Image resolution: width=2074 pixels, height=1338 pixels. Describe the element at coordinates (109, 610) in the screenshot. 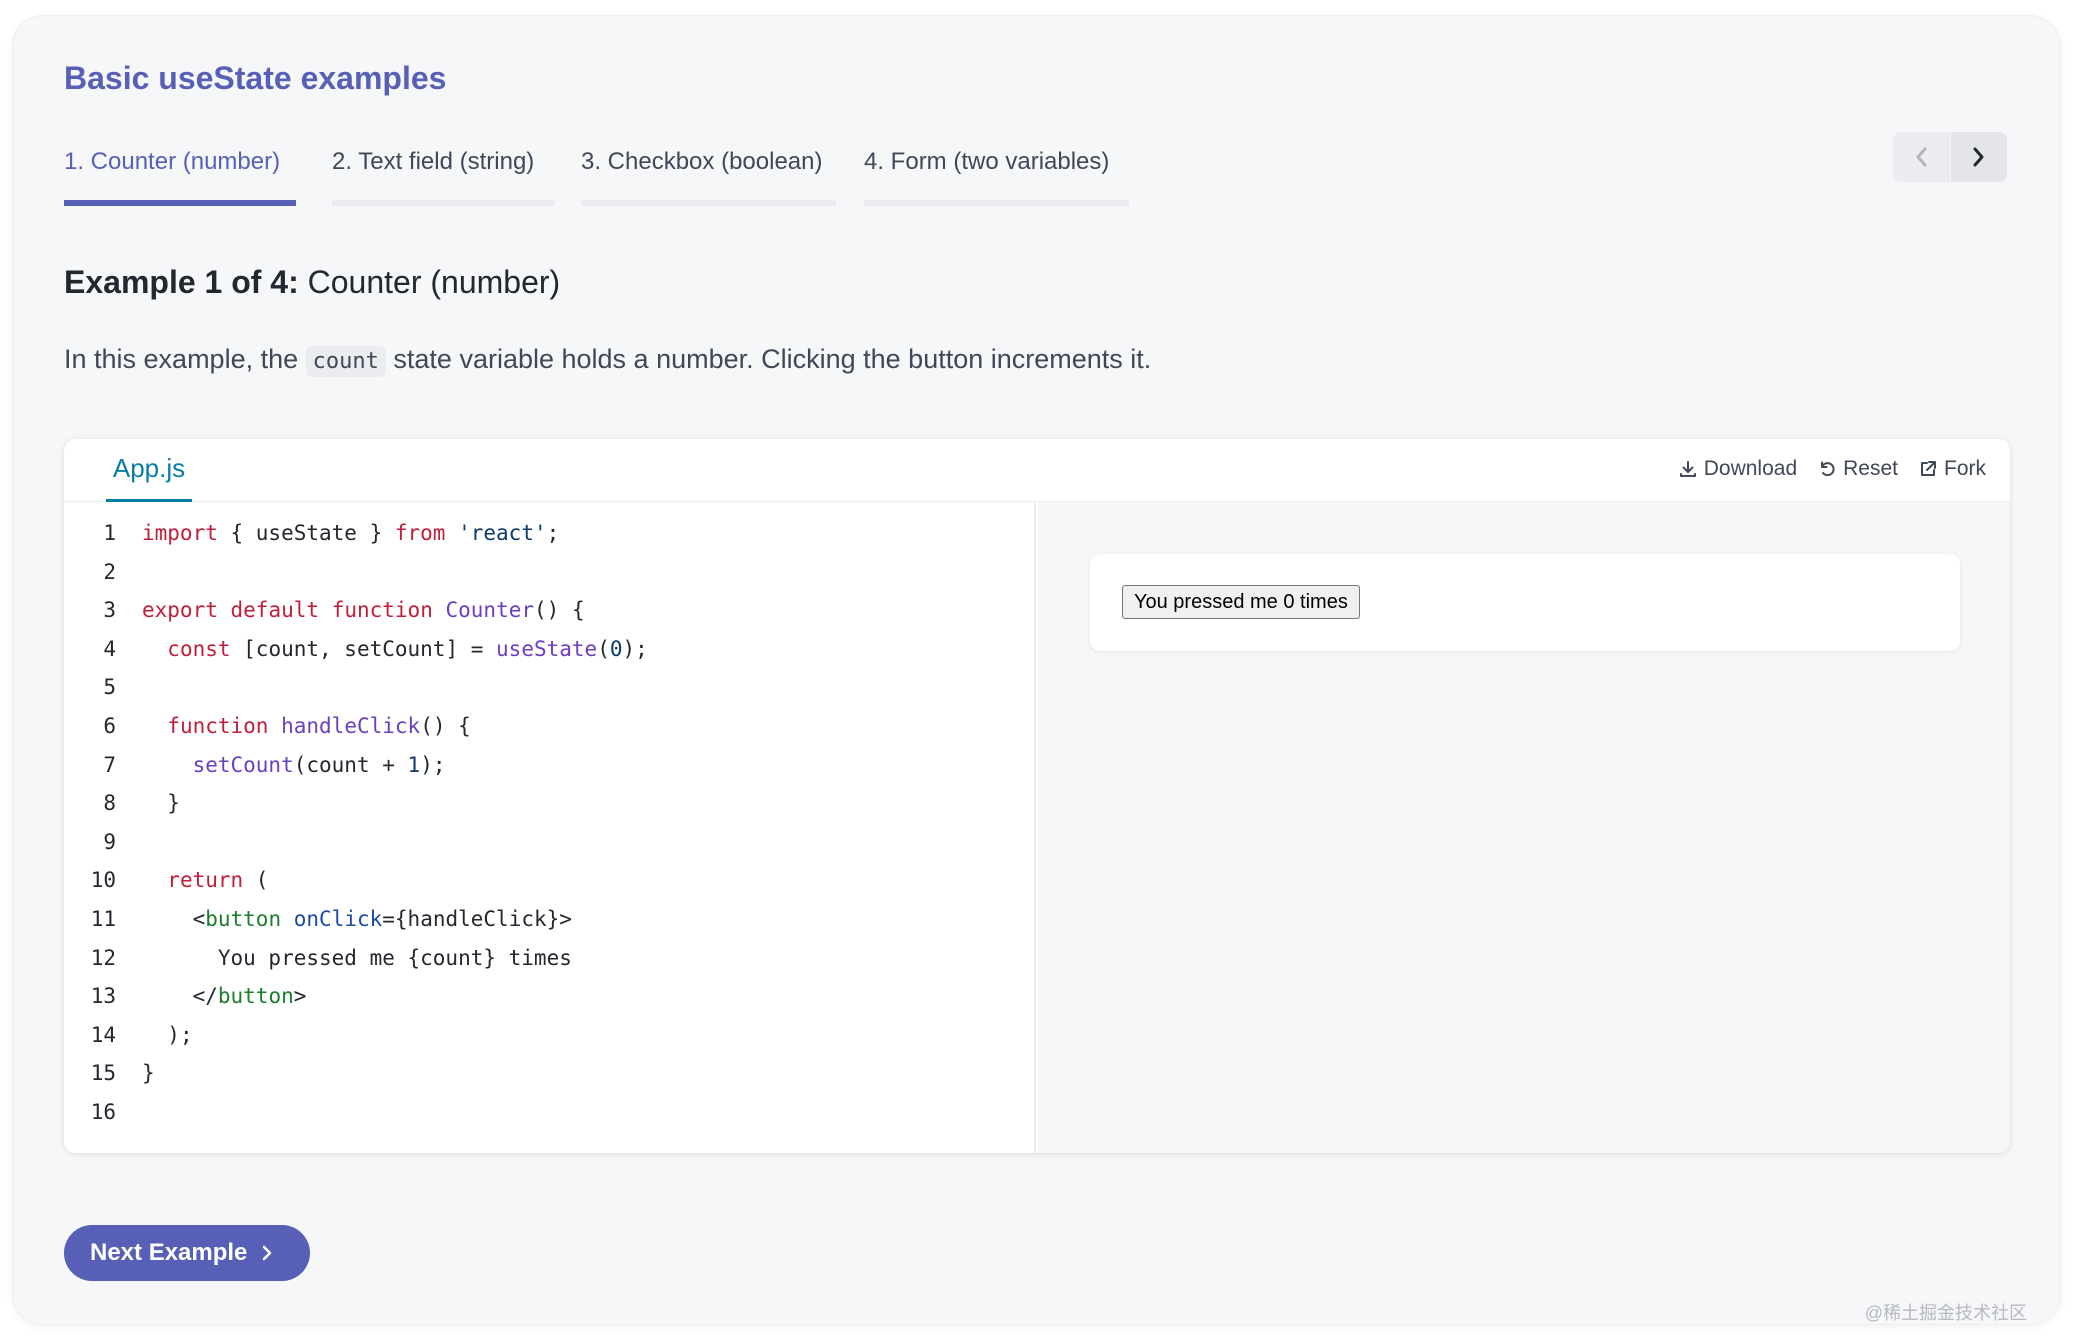

I see `line-number: 3` at that location.